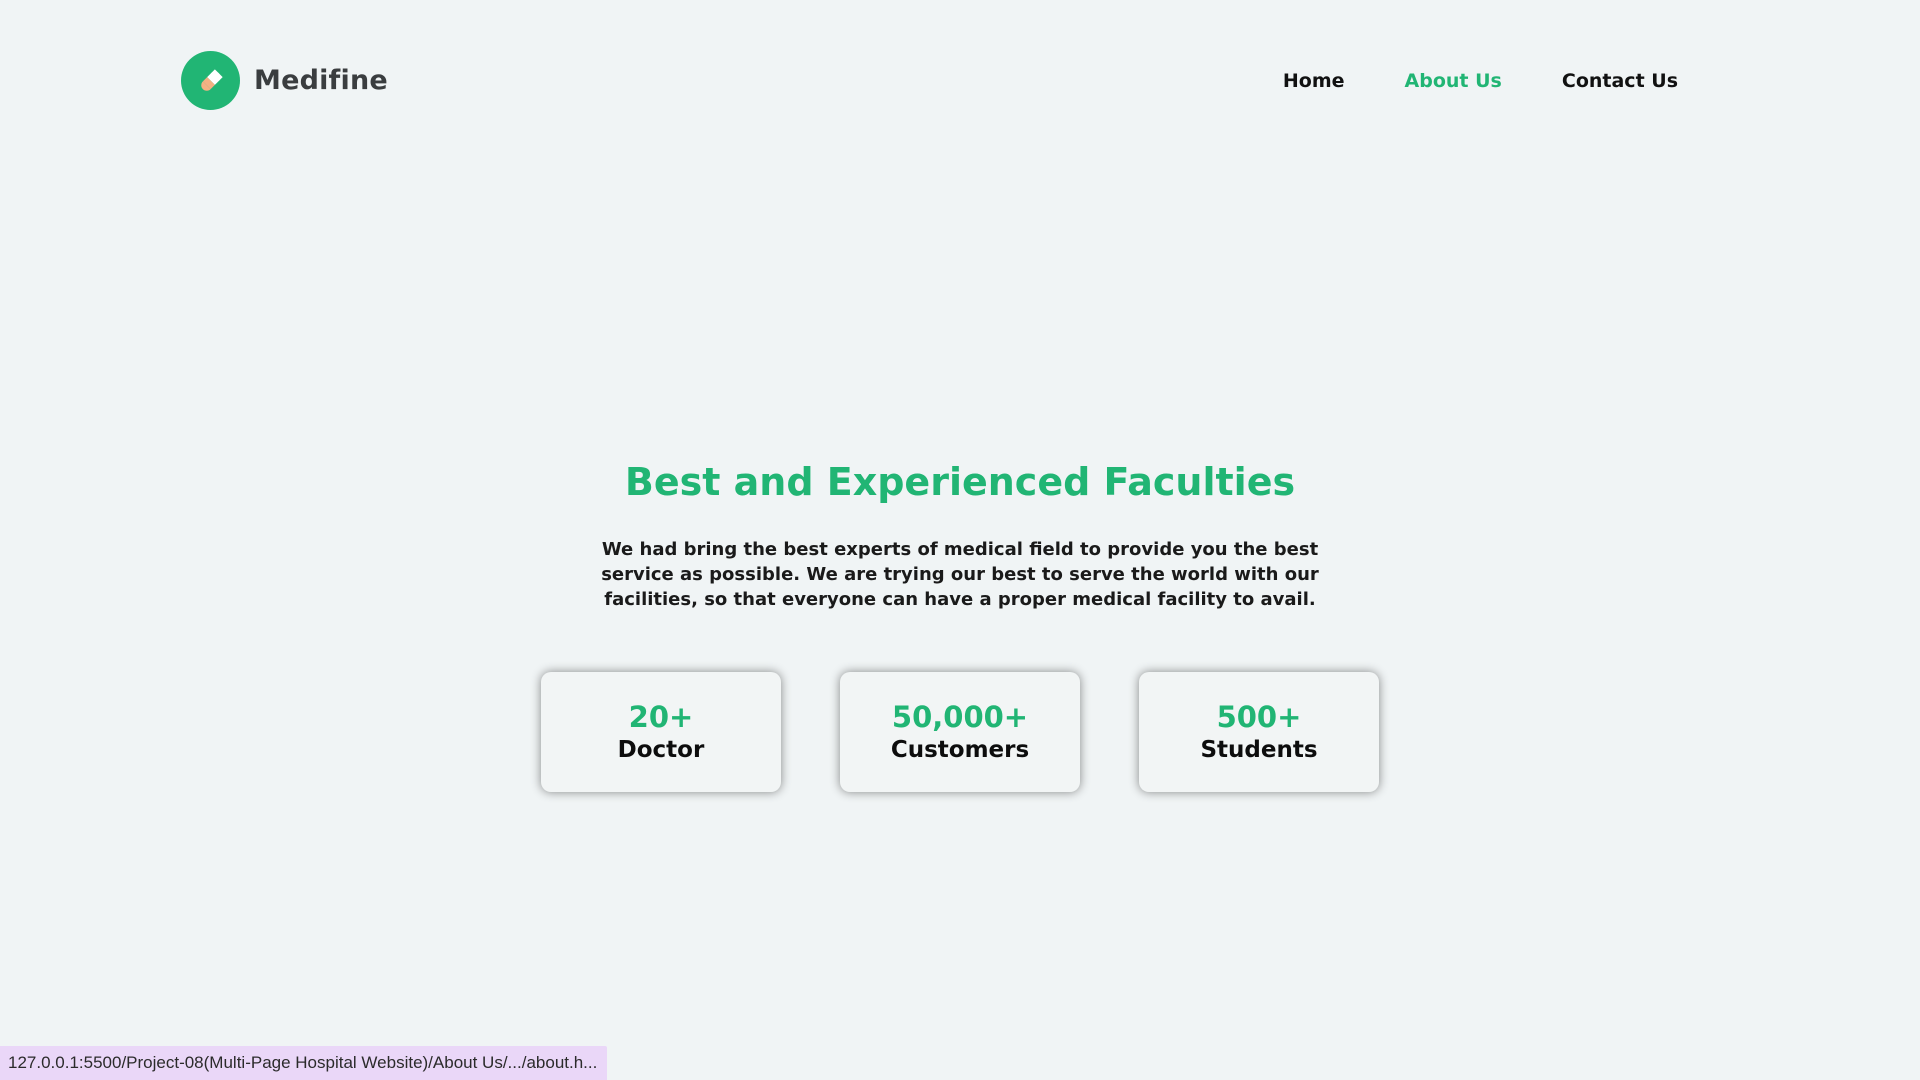 This screenshot has width=1920, height=1080. What do you see at coordinates (1620, 81) in the screenshot?
I see `nav-link-contact-us: Contact Us` at bounding box center [1620, 81].